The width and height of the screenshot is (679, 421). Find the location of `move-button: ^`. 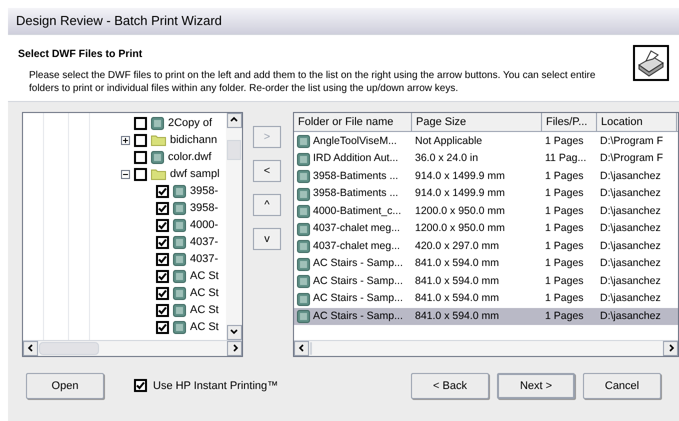

move-button: ^ is located at coordinates (267, 205).